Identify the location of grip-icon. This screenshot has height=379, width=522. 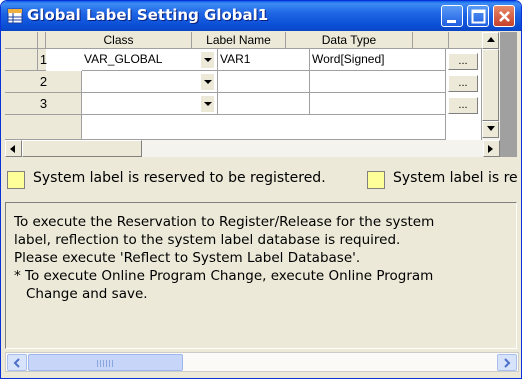
(105, 363).